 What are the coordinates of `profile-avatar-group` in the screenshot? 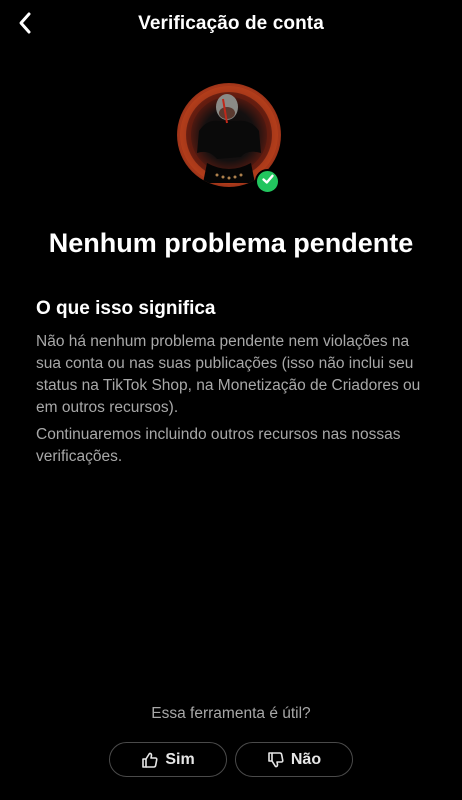 It's located at (231, 138).